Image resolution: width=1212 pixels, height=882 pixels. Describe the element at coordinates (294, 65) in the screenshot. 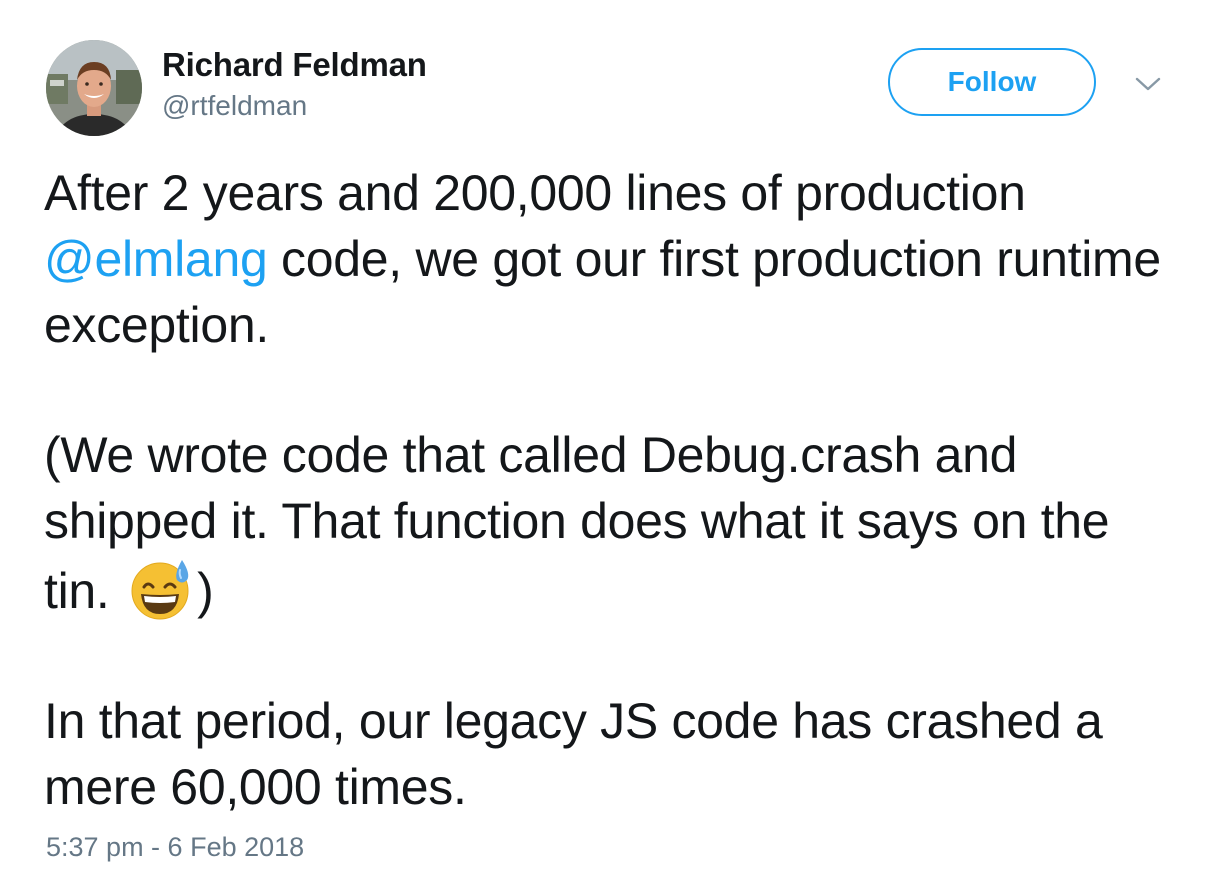

I see `author-name: Richard Feldman` at that location.